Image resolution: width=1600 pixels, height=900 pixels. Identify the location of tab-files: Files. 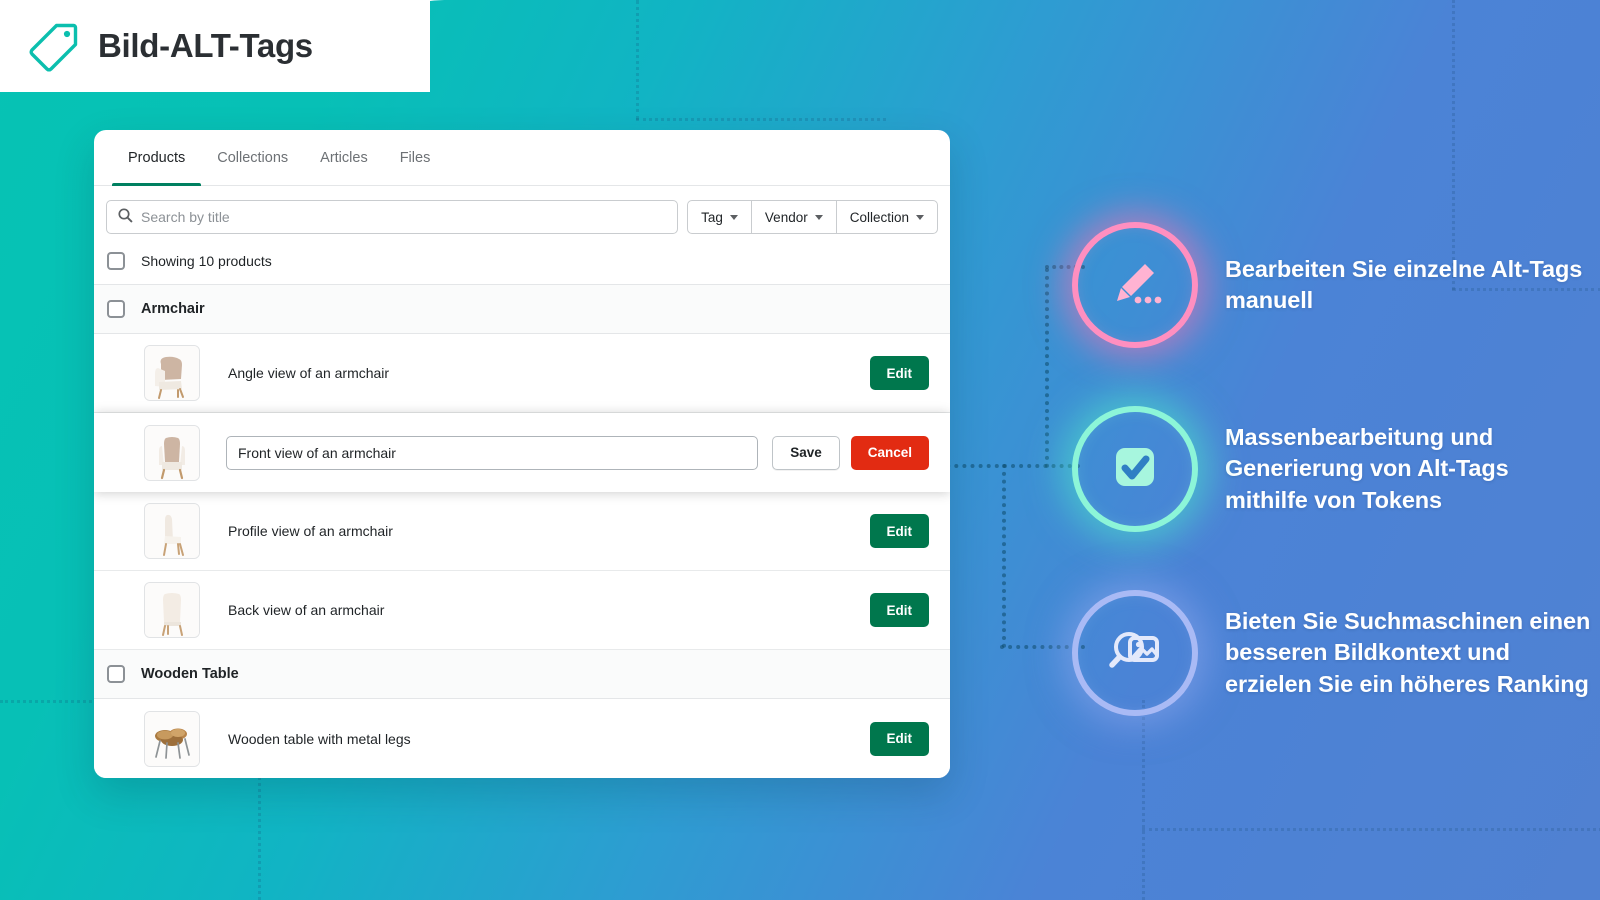
(415, 157).